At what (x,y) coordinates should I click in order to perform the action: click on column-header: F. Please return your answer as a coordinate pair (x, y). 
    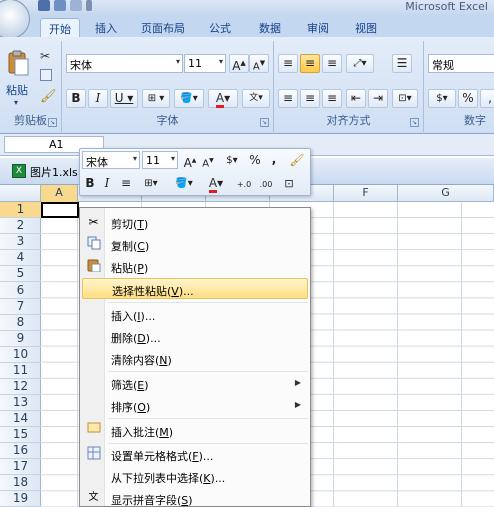
    Looking at the image, I should click on (366, 193).